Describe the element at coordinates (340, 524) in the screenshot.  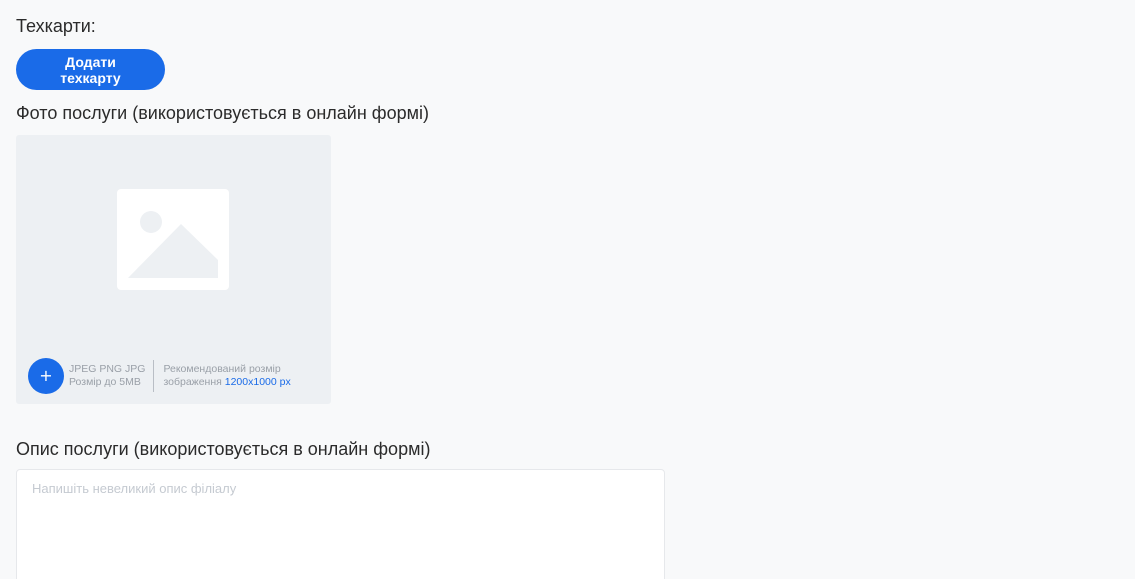
I see `description-textarea` at that location.